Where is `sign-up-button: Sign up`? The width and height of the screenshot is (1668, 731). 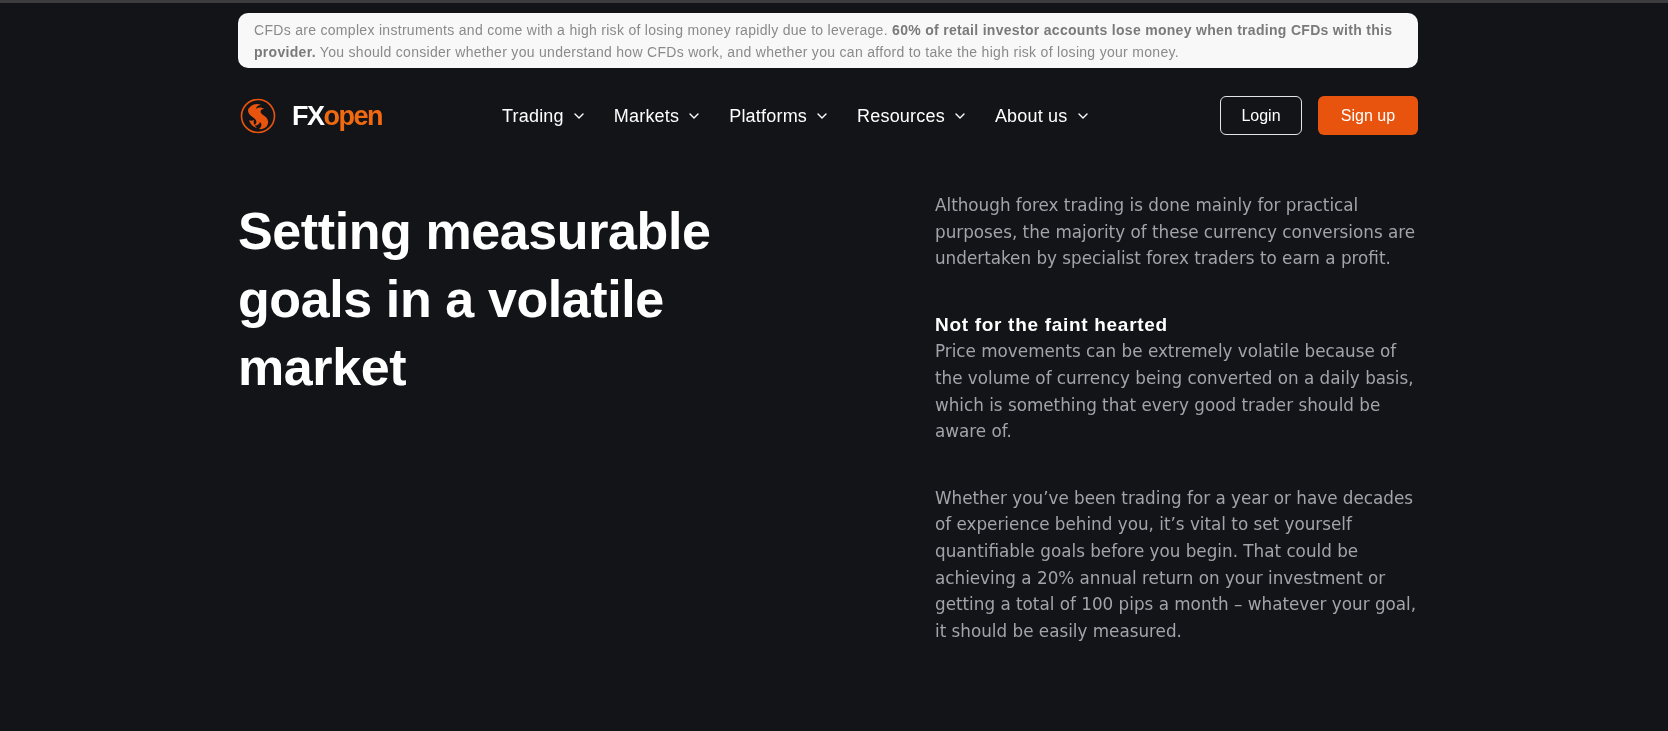
sign-up-button: Sign up is located at coordinates (1368, 115).